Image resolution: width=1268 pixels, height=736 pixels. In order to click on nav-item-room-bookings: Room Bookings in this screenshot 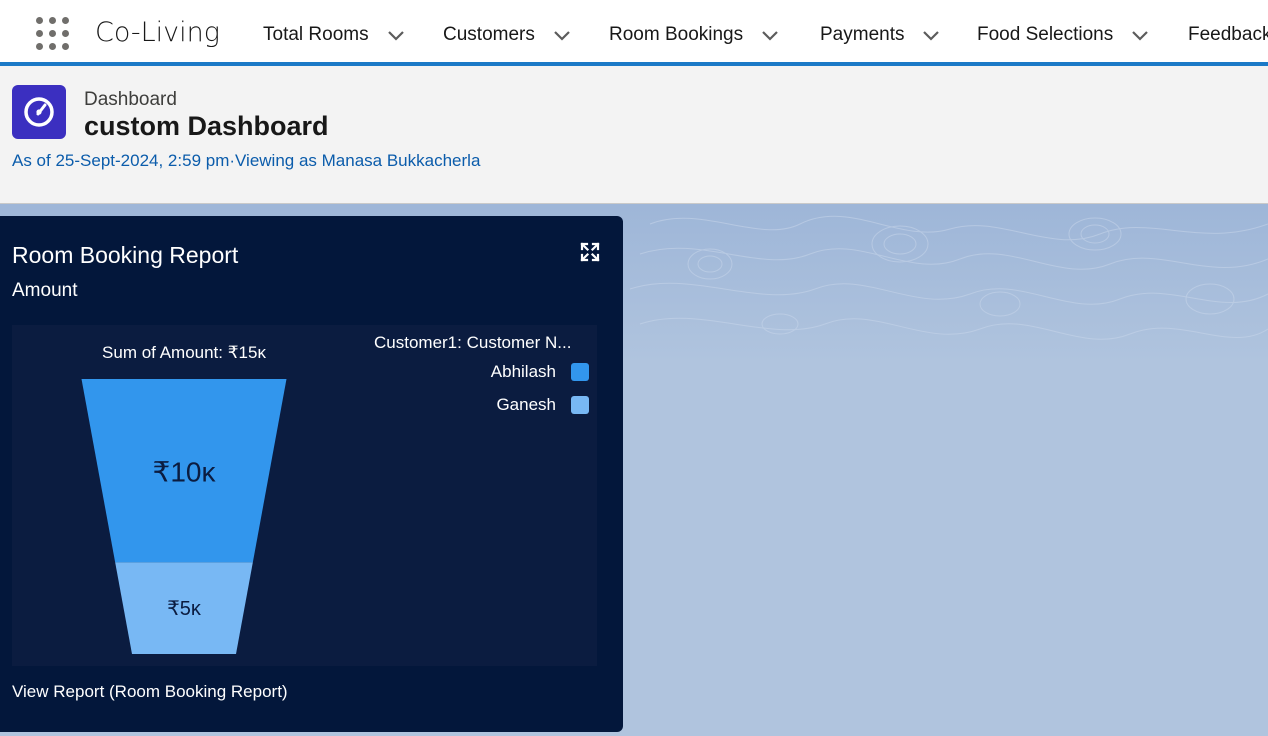, I will do `click(694, 35)`.